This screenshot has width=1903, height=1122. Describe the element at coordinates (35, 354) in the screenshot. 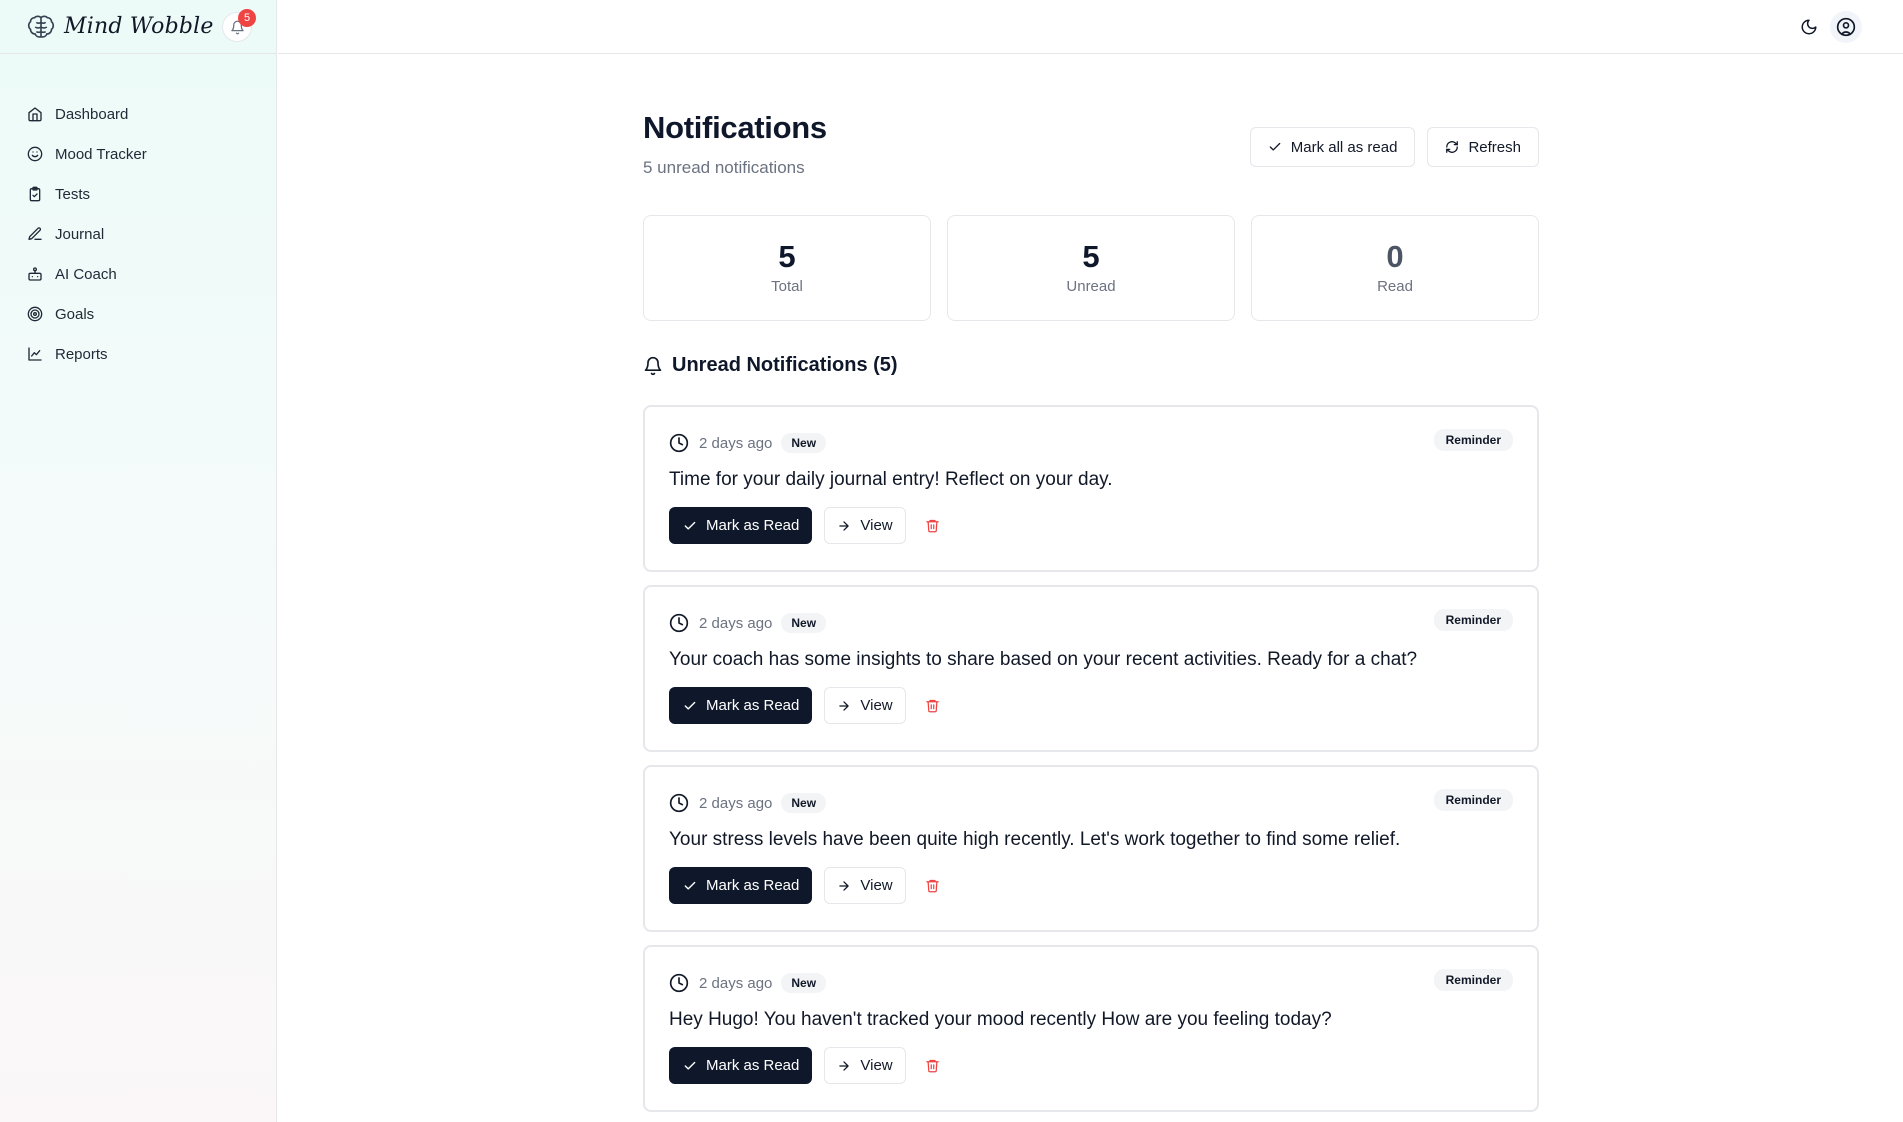

I see `line-chart-icon` at that location.